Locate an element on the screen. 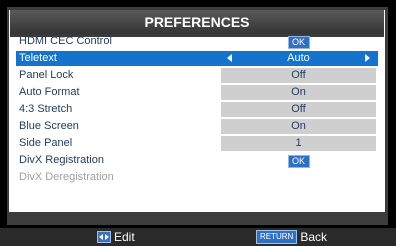  value-text: Auto is located at coordinates (298, 58).